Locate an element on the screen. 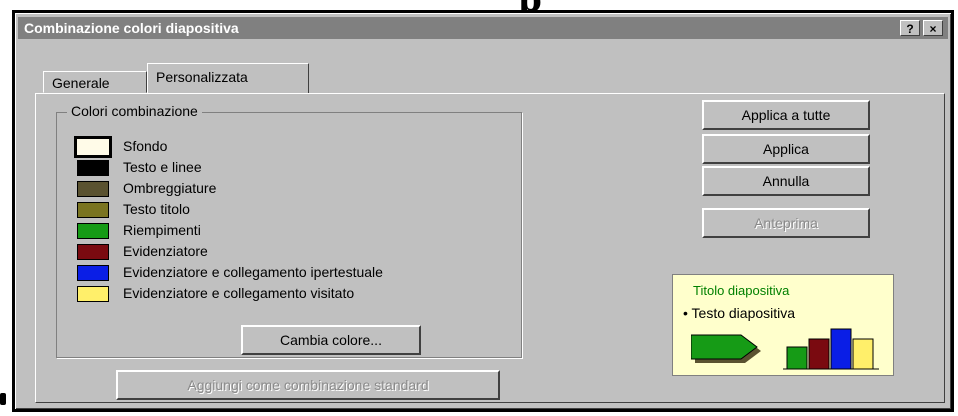 The width and height of the screenshot is (958, 416). color-label: Sfondo is located at coordinates (145, 146).